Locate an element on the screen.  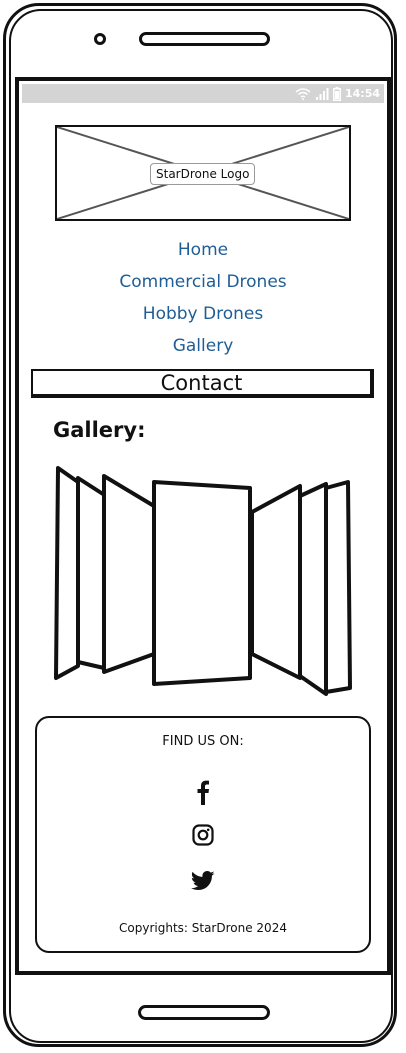
wifi-icon is located at coordinates (303, 93).